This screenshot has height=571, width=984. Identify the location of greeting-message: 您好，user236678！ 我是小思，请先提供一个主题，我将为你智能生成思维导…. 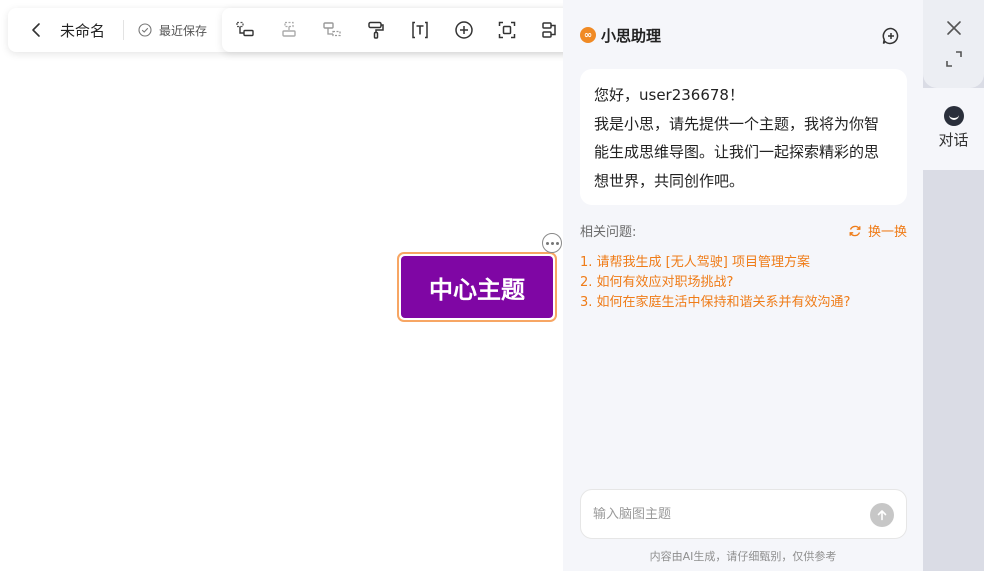
(743, 137).